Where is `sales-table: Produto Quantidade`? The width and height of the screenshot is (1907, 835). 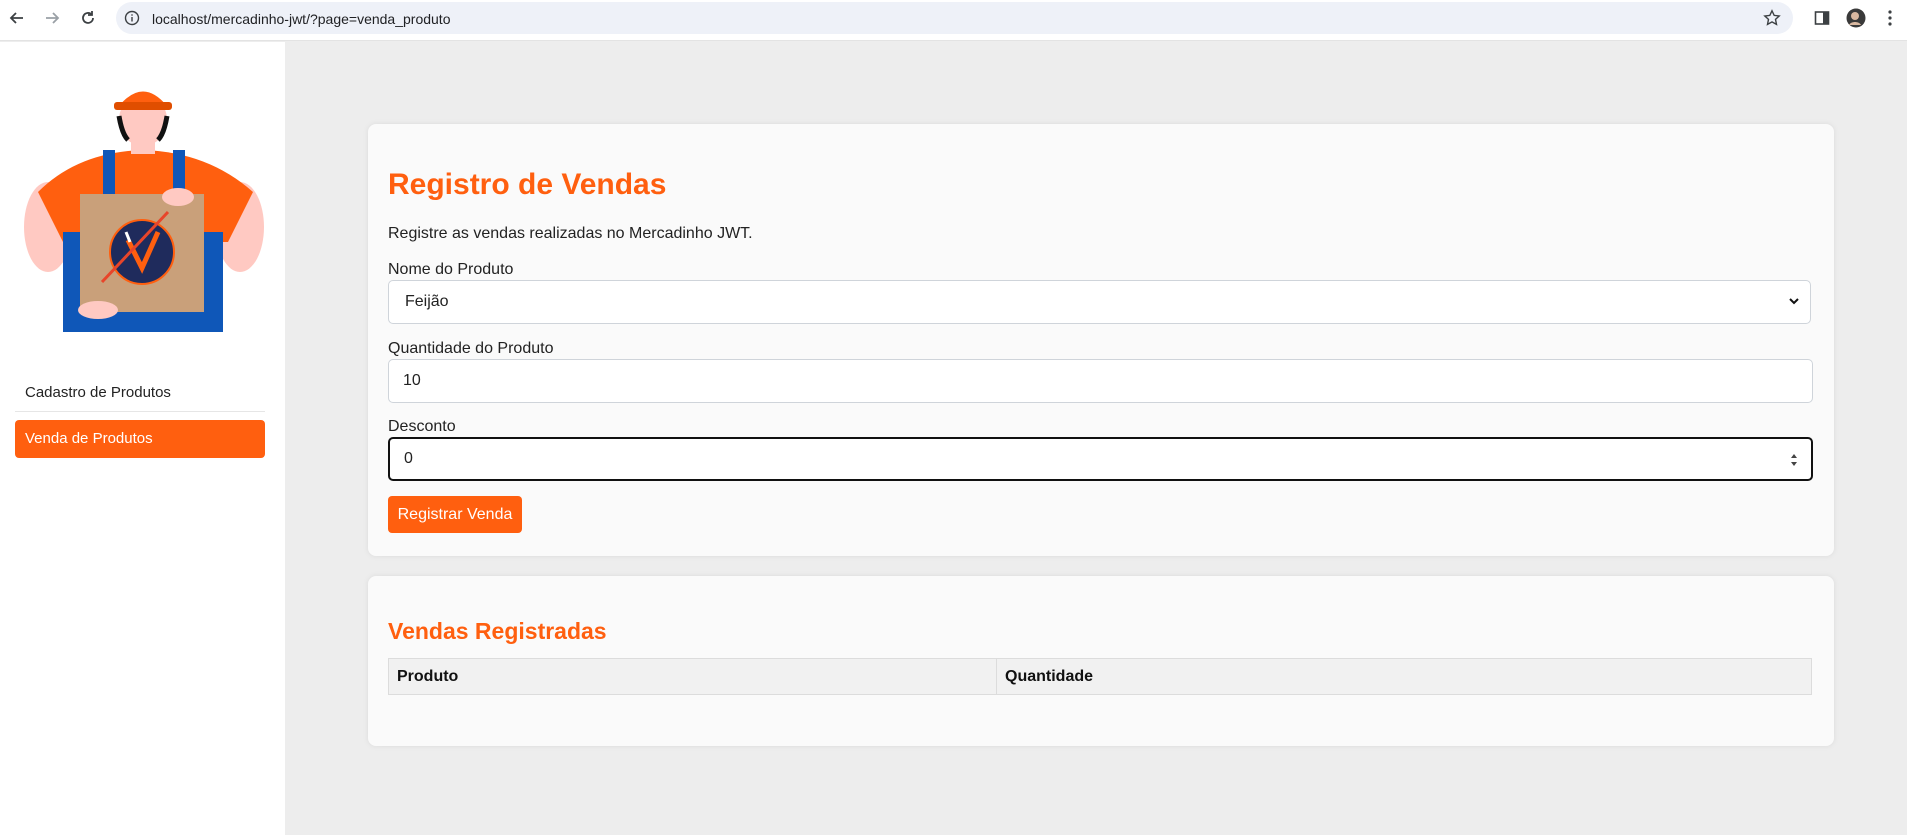
sales-table: Produto Quantidade is located at coordinates (1100, 676).